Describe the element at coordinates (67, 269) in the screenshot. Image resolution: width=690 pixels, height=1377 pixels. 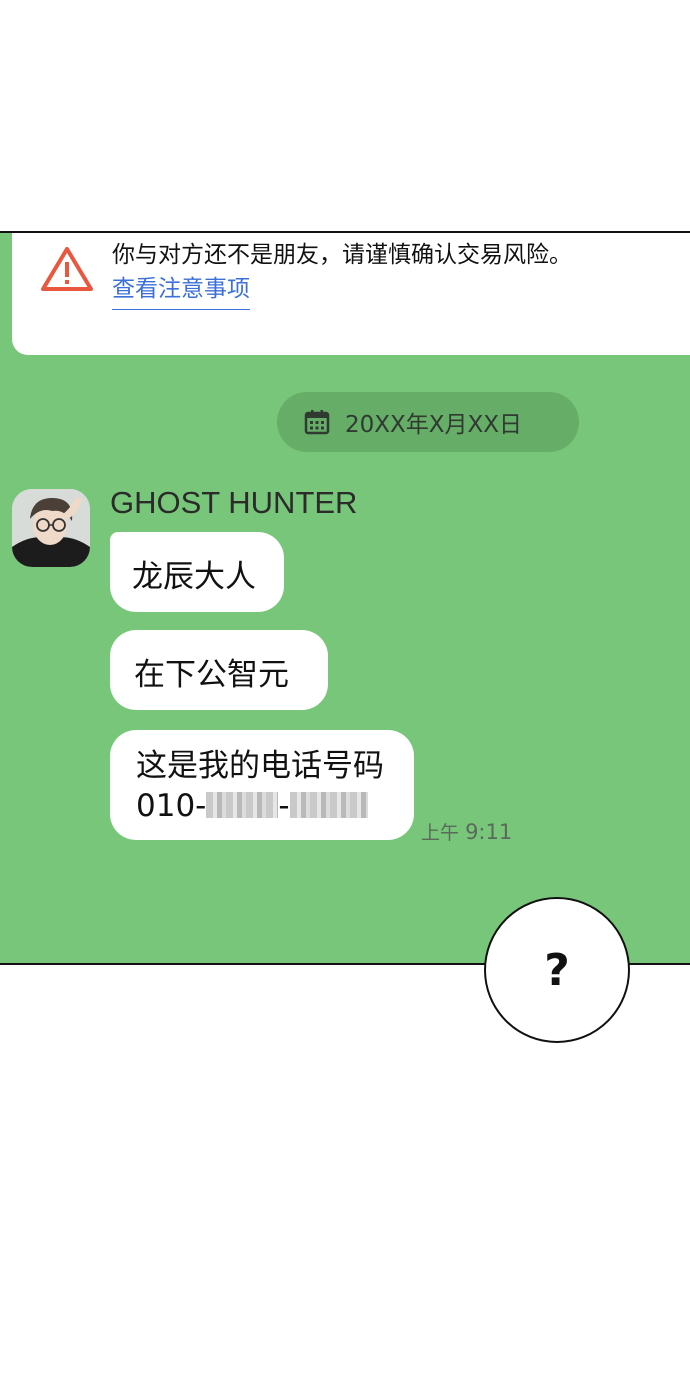
I see `warning-triangle-icon` at that location.